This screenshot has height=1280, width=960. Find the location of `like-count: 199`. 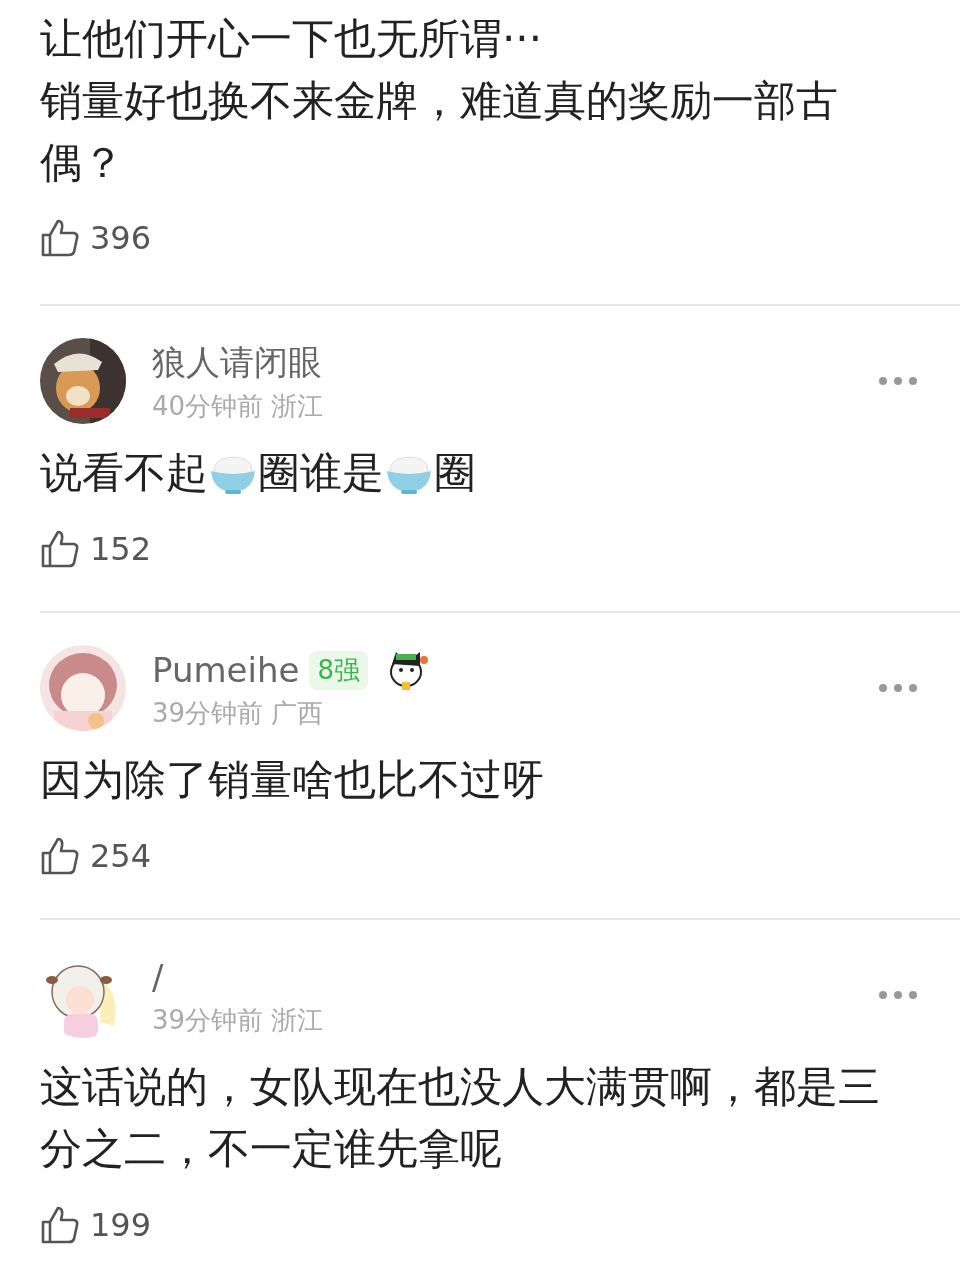

like-count: 199 is located at coordinates (121, 1225).